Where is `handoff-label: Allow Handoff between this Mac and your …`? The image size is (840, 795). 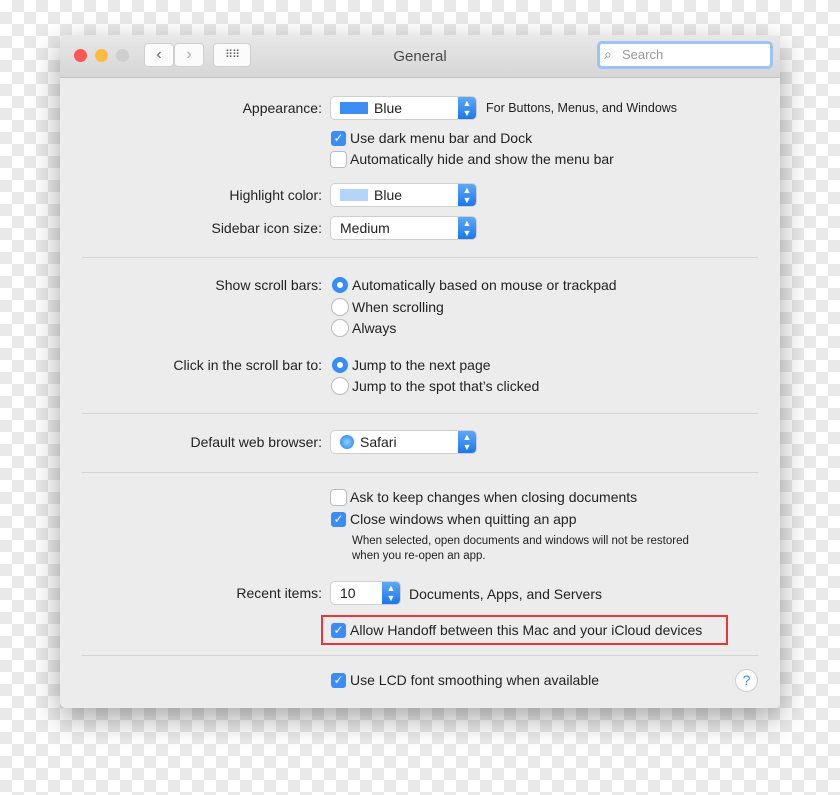 handoff-label: Allow Handoff between this Mac and your … is located at coordinates (526, 630).